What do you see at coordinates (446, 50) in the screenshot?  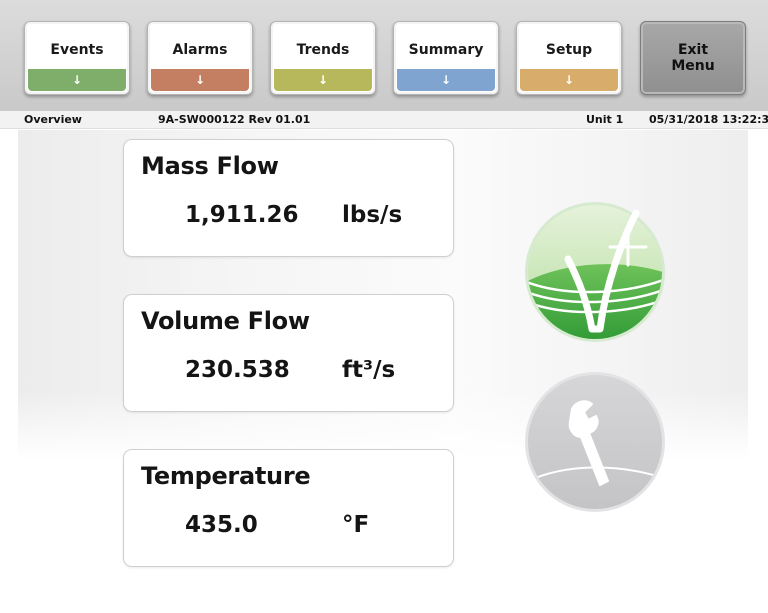 I see `summary-button-label: Summary` at bounding box center [446, 50].